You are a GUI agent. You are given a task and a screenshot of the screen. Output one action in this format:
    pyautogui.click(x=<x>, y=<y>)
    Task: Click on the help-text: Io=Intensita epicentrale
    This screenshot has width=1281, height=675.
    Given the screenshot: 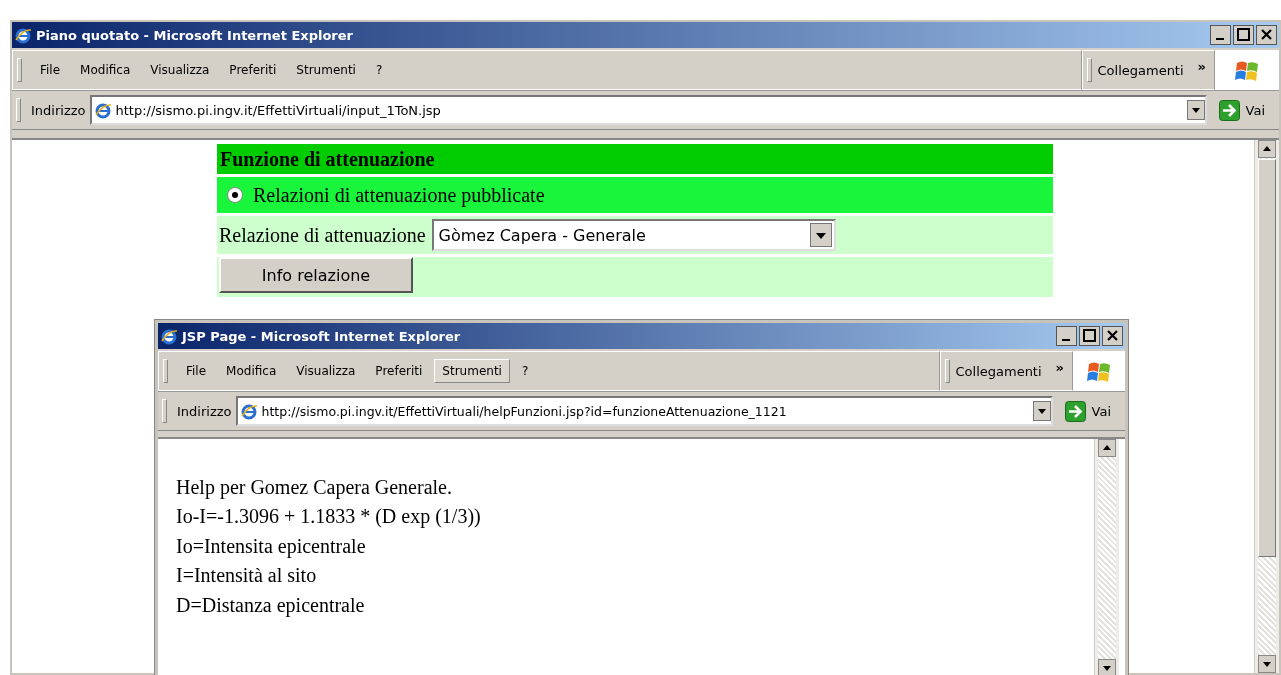 What is the action you would take?
    pyautogui.click(x=271, y=546)
    